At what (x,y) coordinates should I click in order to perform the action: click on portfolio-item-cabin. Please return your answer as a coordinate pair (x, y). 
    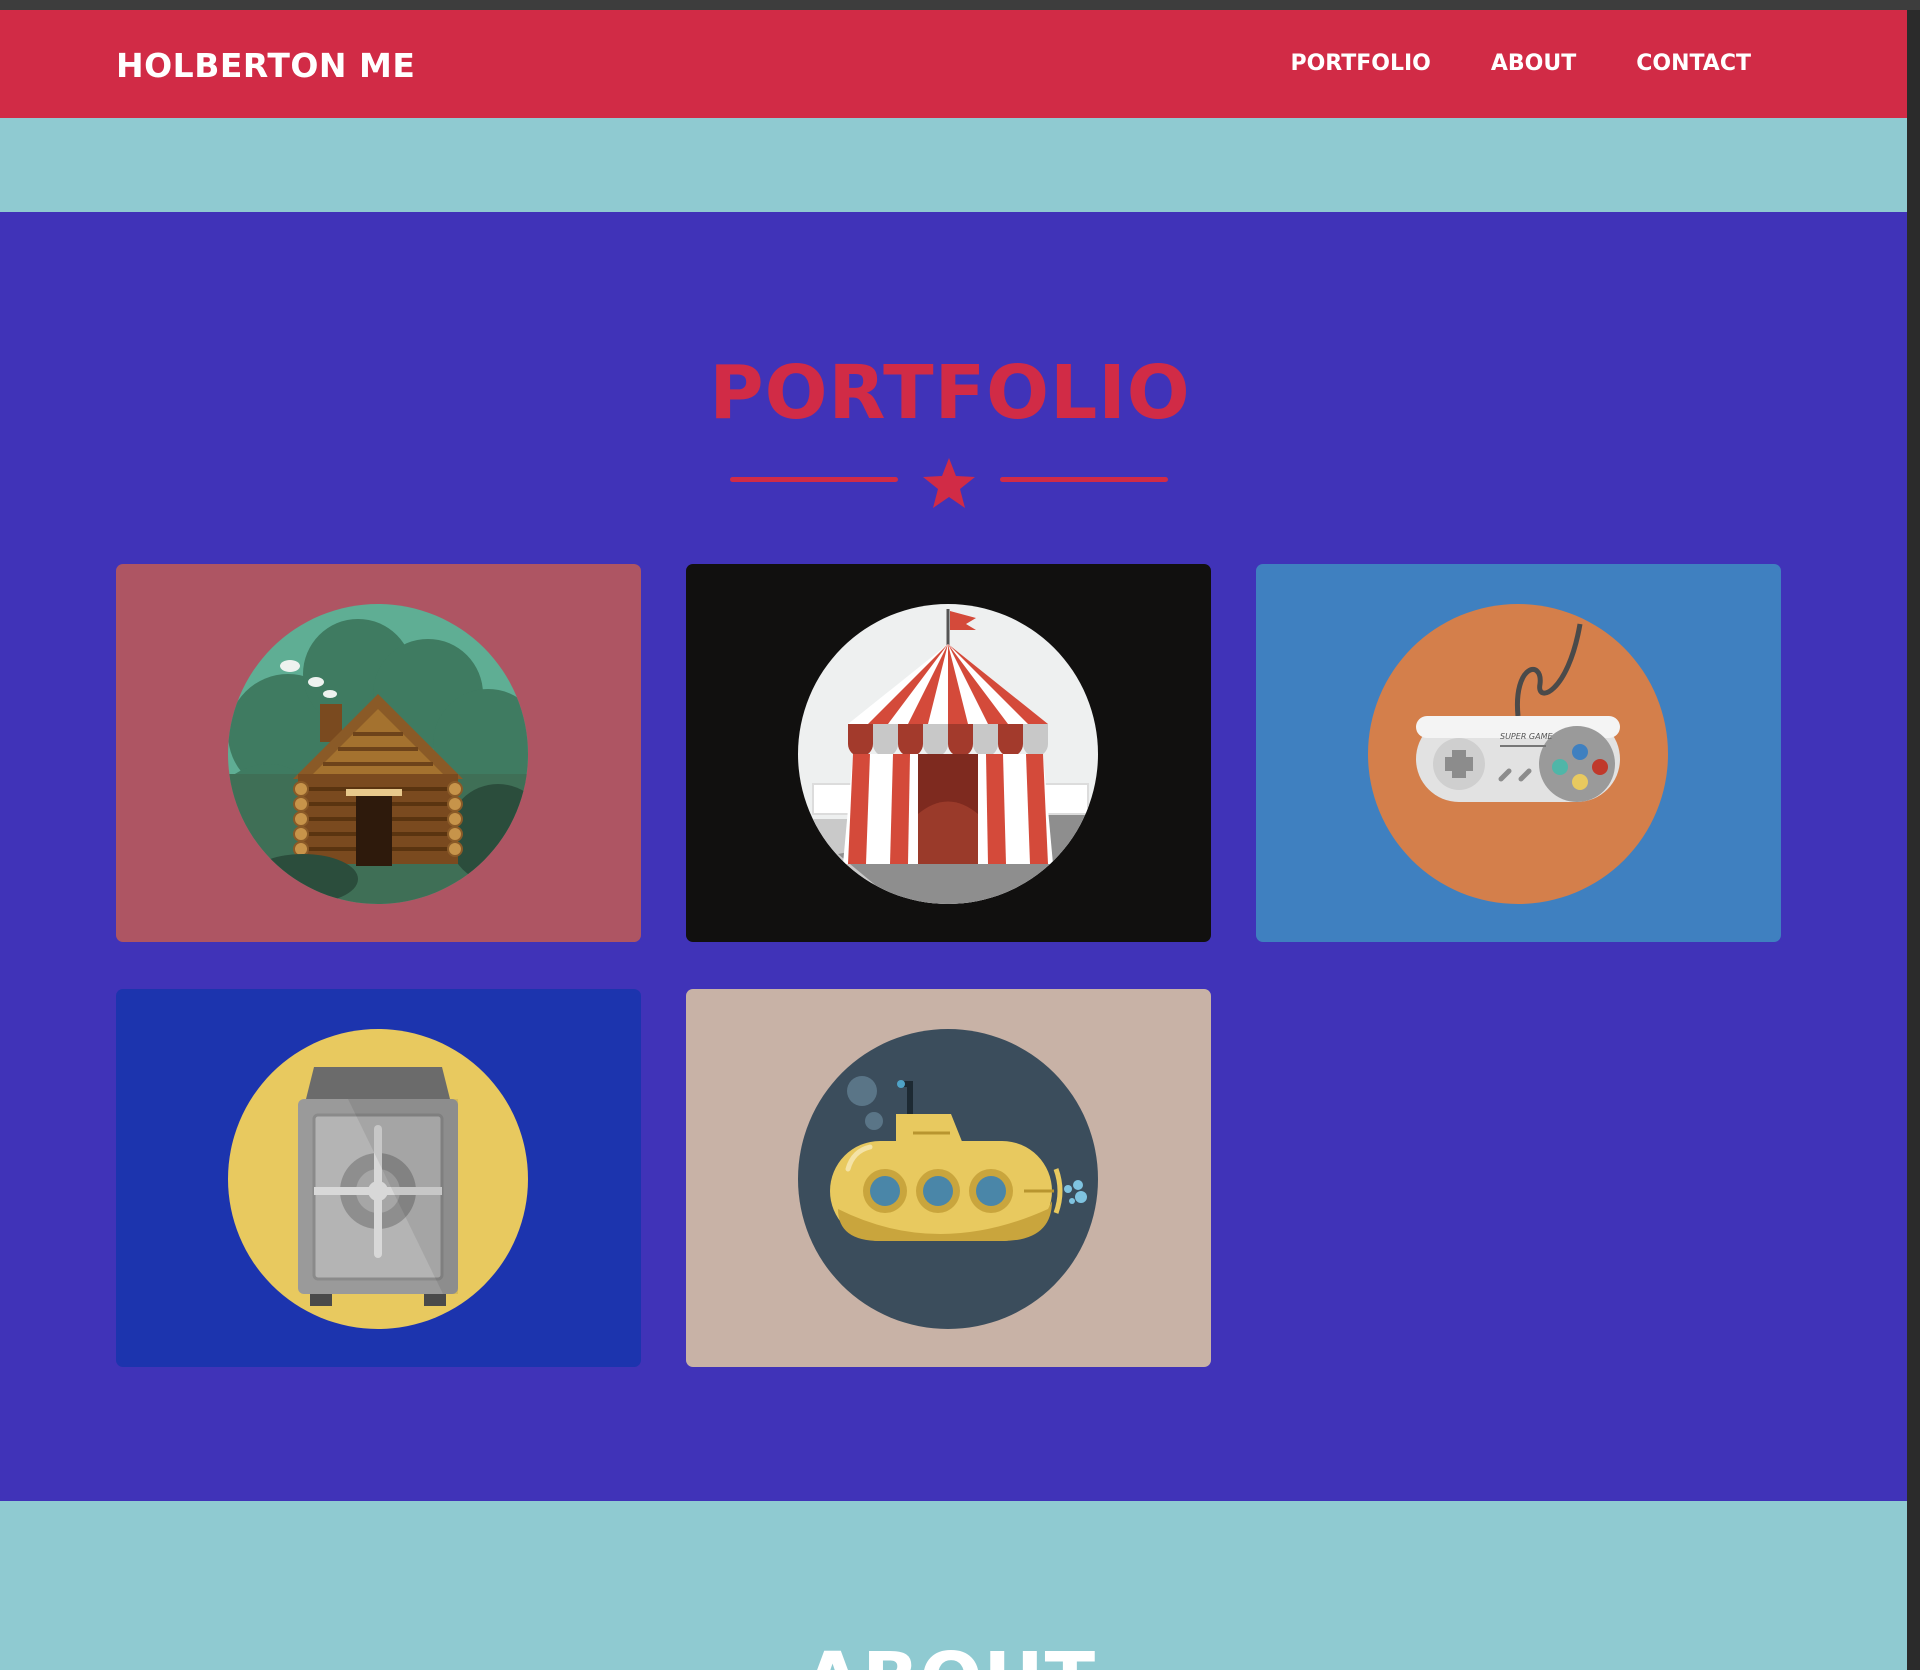
    Looking at the image, I should click on (378, 753).